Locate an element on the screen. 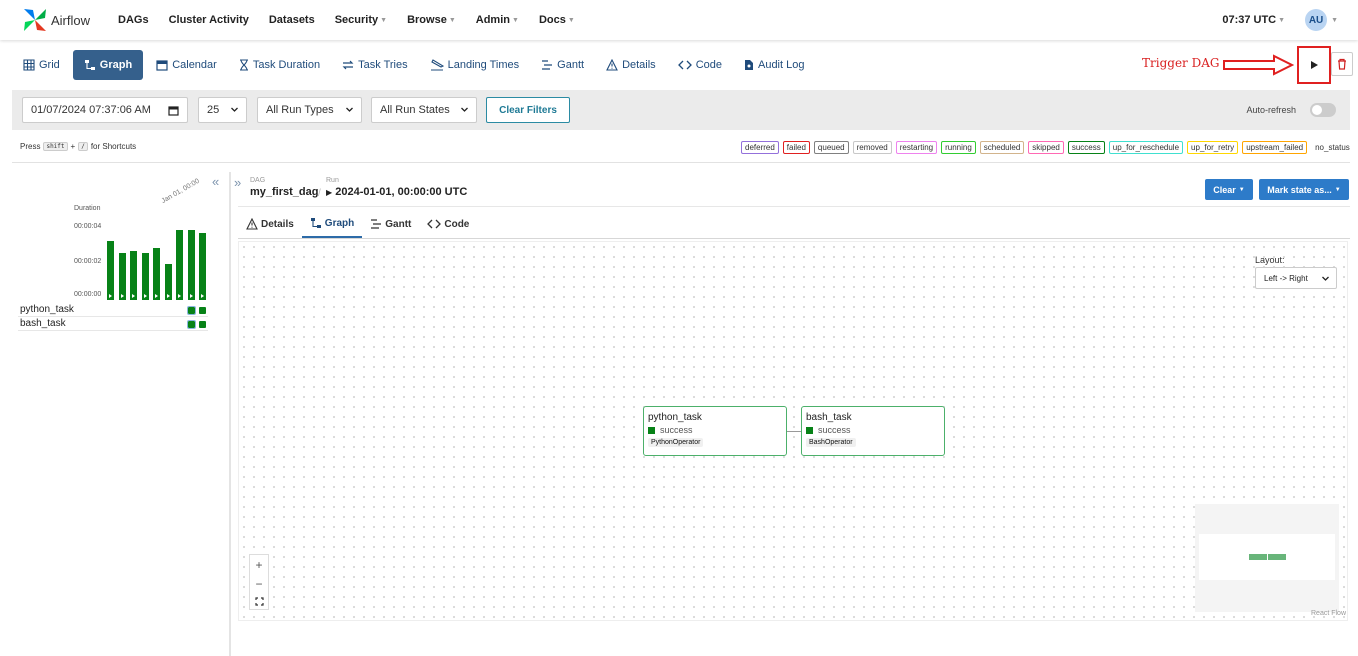 This screenshot has height=656, width=1358. tab-graph: Graph is located at coordinates (108, 65).